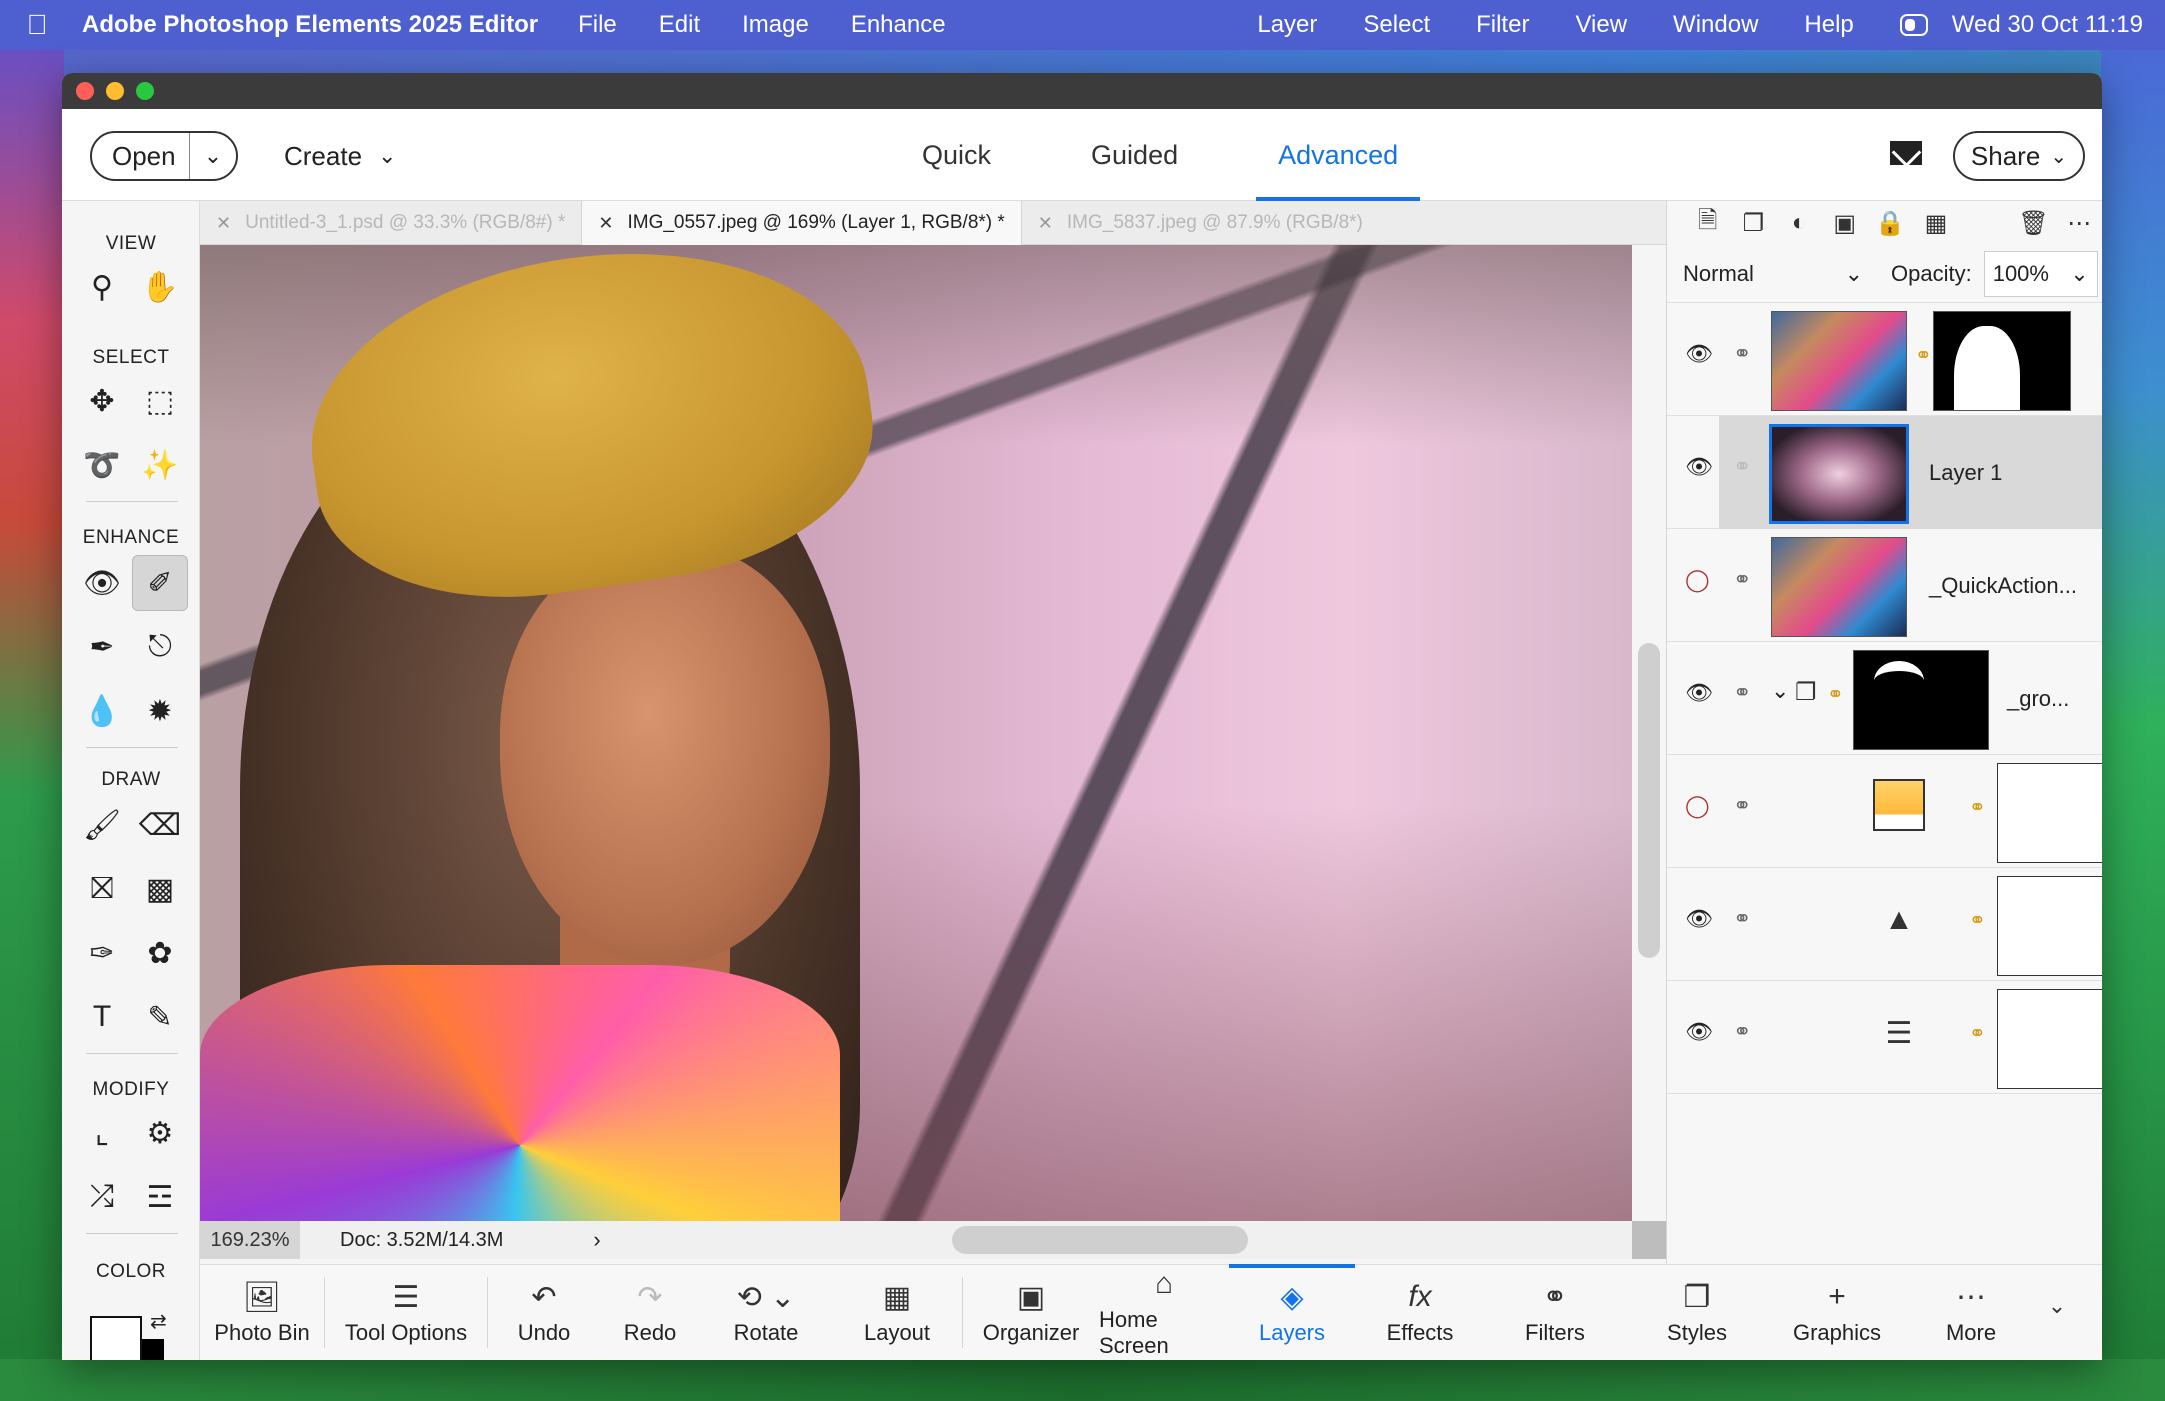 Image resolution: width=2165 pixels, height=1401 pixels. I want to click on doc-tab-img-5837: ✕ IMG_5837.jpeg @ 87.9% (RGB/8*), so click(1200, 223).